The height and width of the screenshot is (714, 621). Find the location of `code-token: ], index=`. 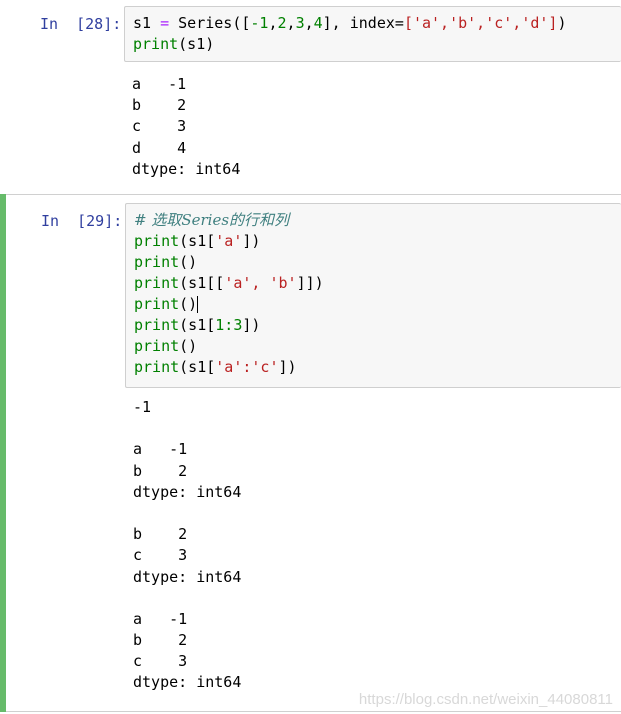

code-token: ], index= is located at coordinates (363, 23).